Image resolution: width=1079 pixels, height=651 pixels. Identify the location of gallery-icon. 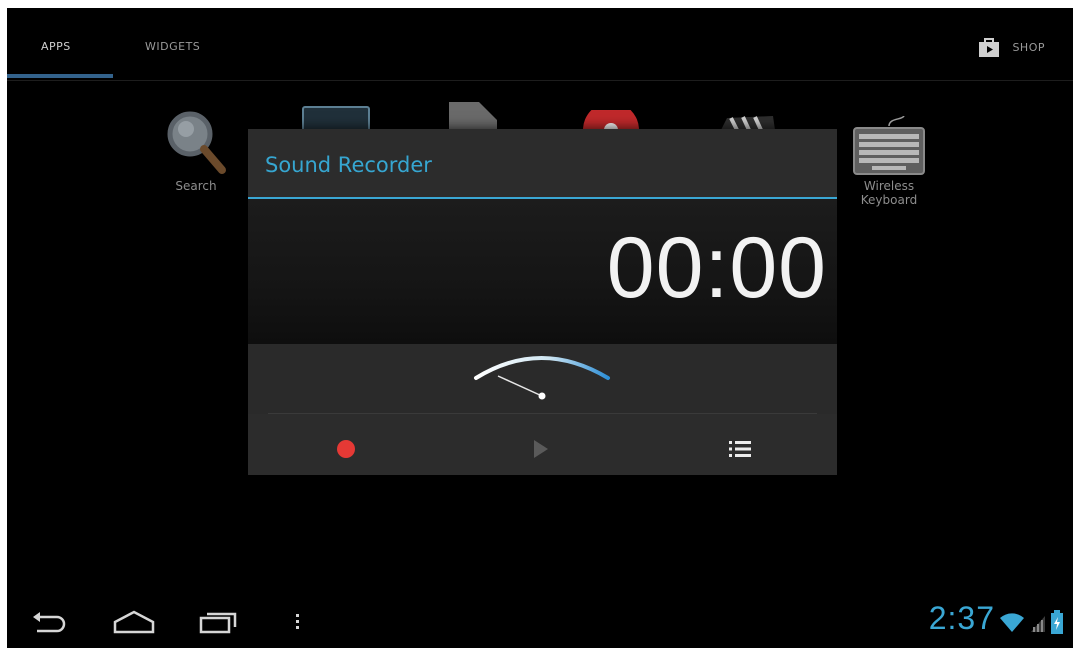
(336, 118).